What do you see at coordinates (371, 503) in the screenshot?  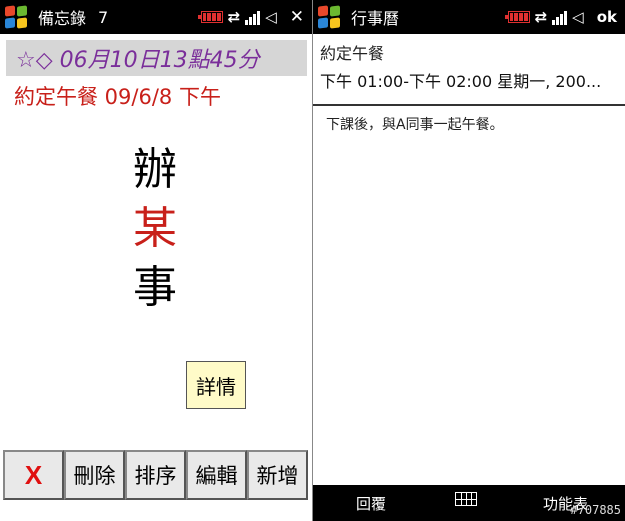 I see `reply-softkey: 回覆` at bounding box center [371, 503].